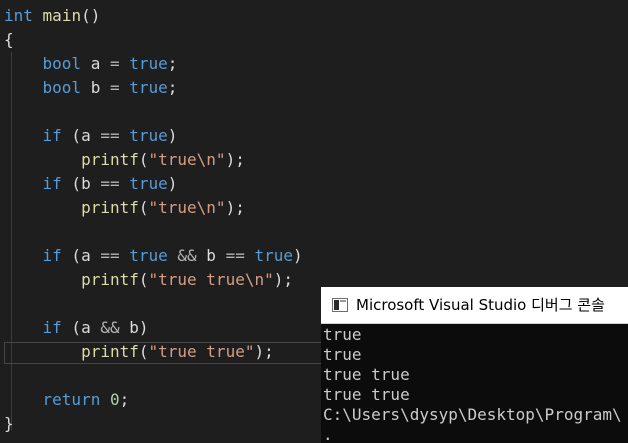 Image resolution: width=628 pixels, height=443 pixels. Describe the element at coordinates (201, 351) in the screenshot. I see `code-token: "true true"` at that location.